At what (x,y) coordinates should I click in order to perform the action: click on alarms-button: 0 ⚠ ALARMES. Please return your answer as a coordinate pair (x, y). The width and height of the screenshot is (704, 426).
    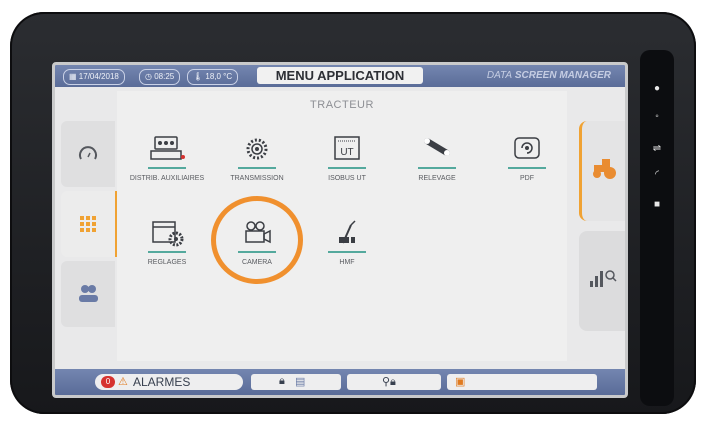
    Looking at the image, I should click on (169, 382).